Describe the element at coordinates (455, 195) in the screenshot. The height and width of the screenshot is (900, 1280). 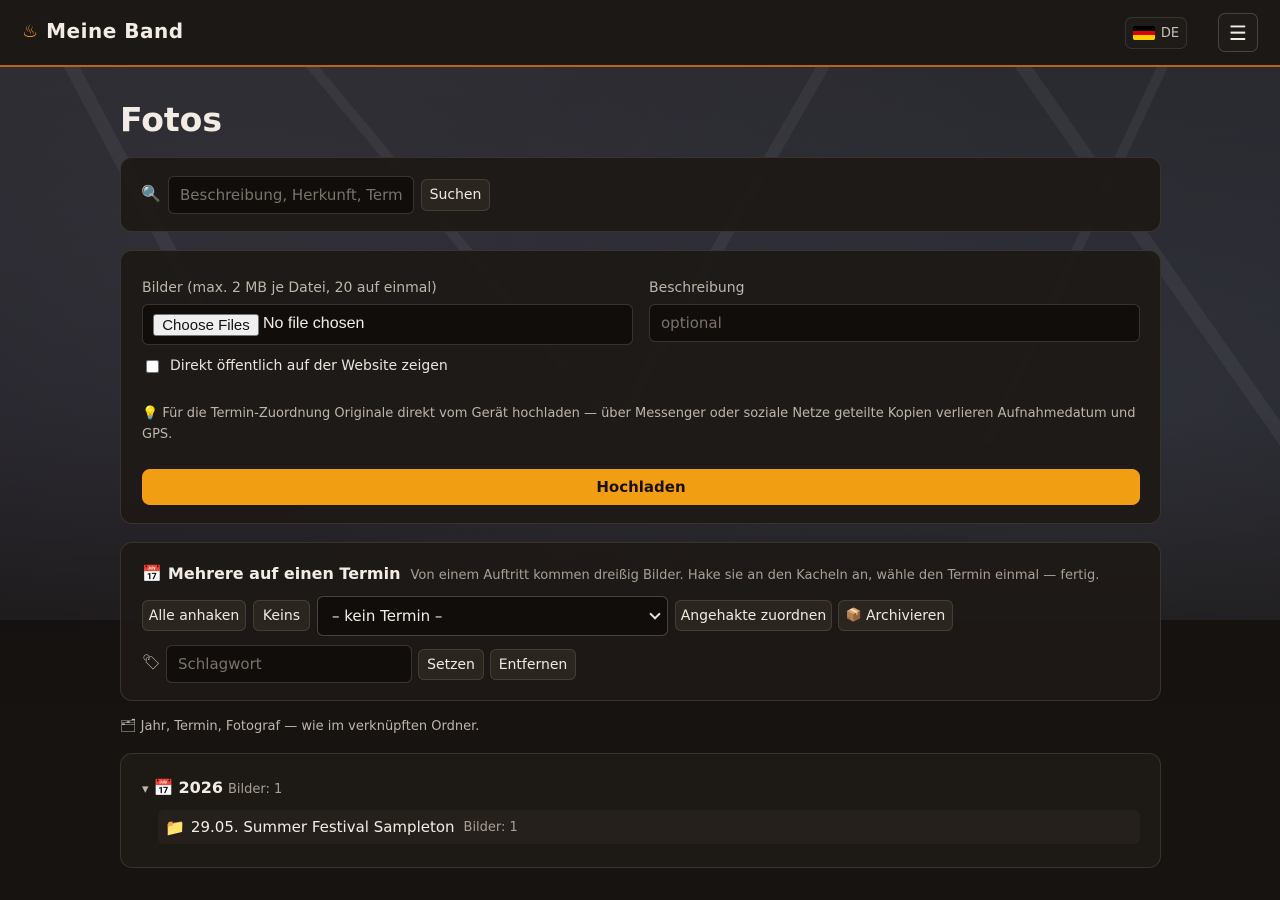
I see `search-button: Suchen` at that location.